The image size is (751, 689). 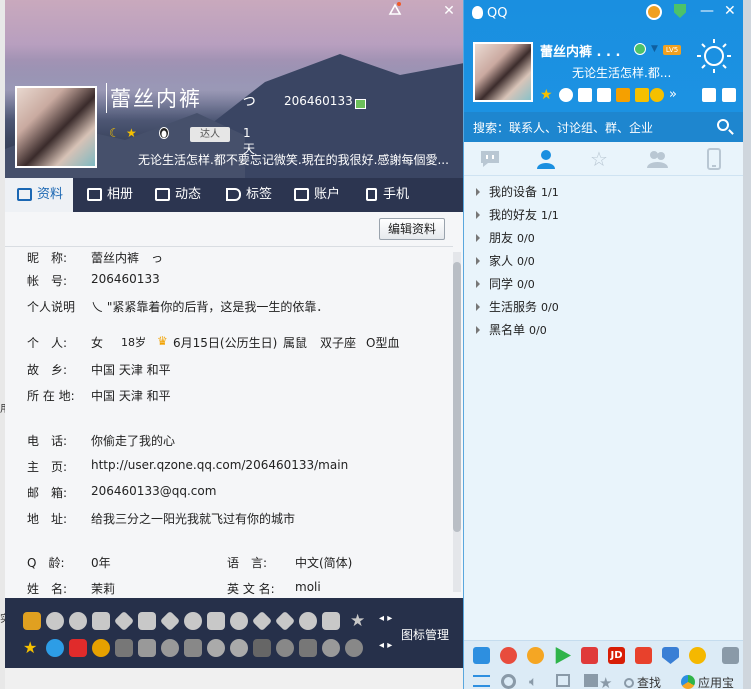 What do you see at coordinates (642, 95) in the screenshot?
I see `gift-icon` at bounding box center [642, 95].